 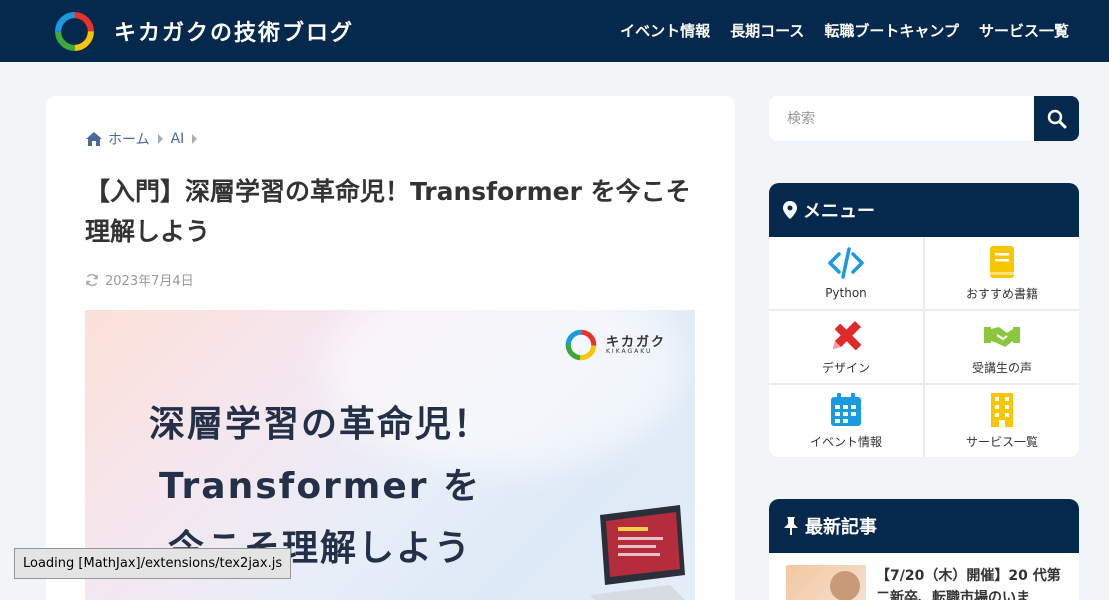 I want to click on search-icon, so click(x=1056, y=118).